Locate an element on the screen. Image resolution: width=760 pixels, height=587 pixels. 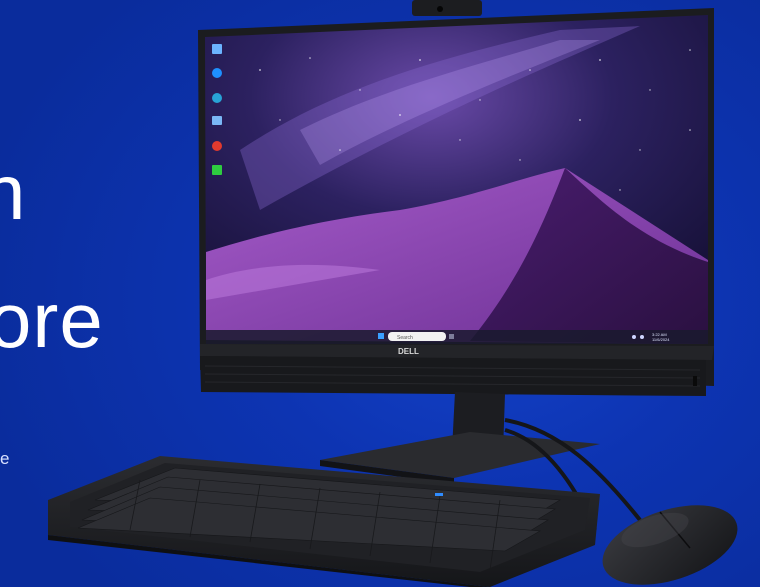
webcam is located at coordinates (447, 8).